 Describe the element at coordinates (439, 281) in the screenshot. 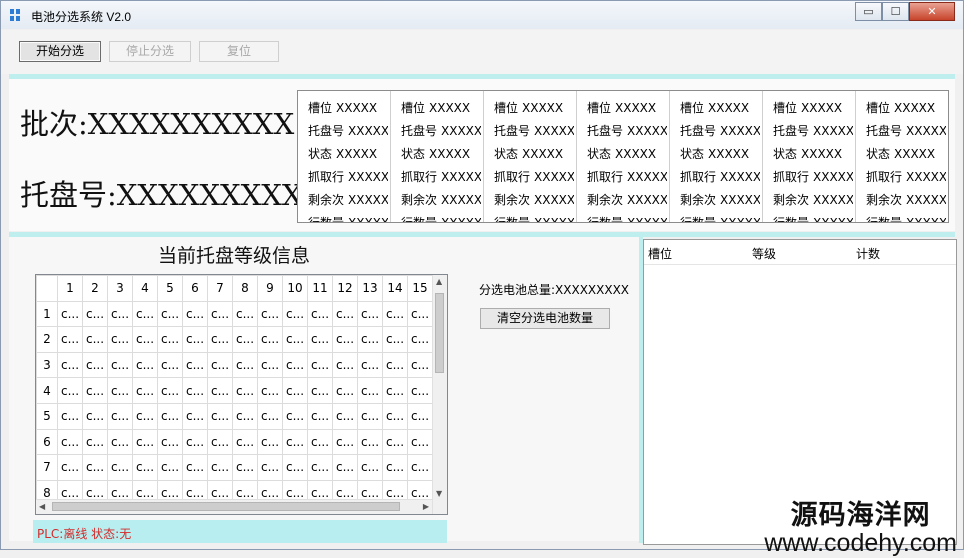

I see `scroll-up-icon: ▲` at that location.